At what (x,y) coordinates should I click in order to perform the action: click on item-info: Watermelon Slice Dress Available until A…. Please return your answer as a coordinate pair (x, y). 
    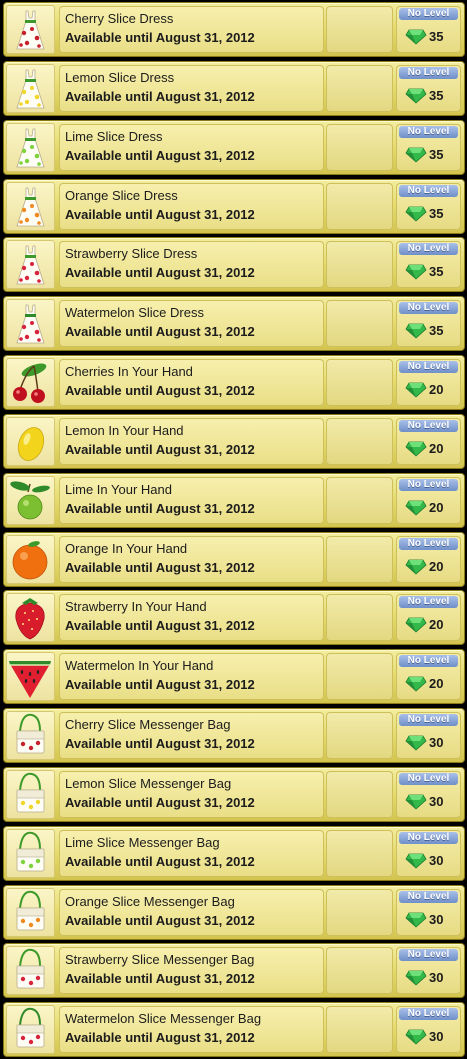
    Looking at the image, I should click on (213, 323).